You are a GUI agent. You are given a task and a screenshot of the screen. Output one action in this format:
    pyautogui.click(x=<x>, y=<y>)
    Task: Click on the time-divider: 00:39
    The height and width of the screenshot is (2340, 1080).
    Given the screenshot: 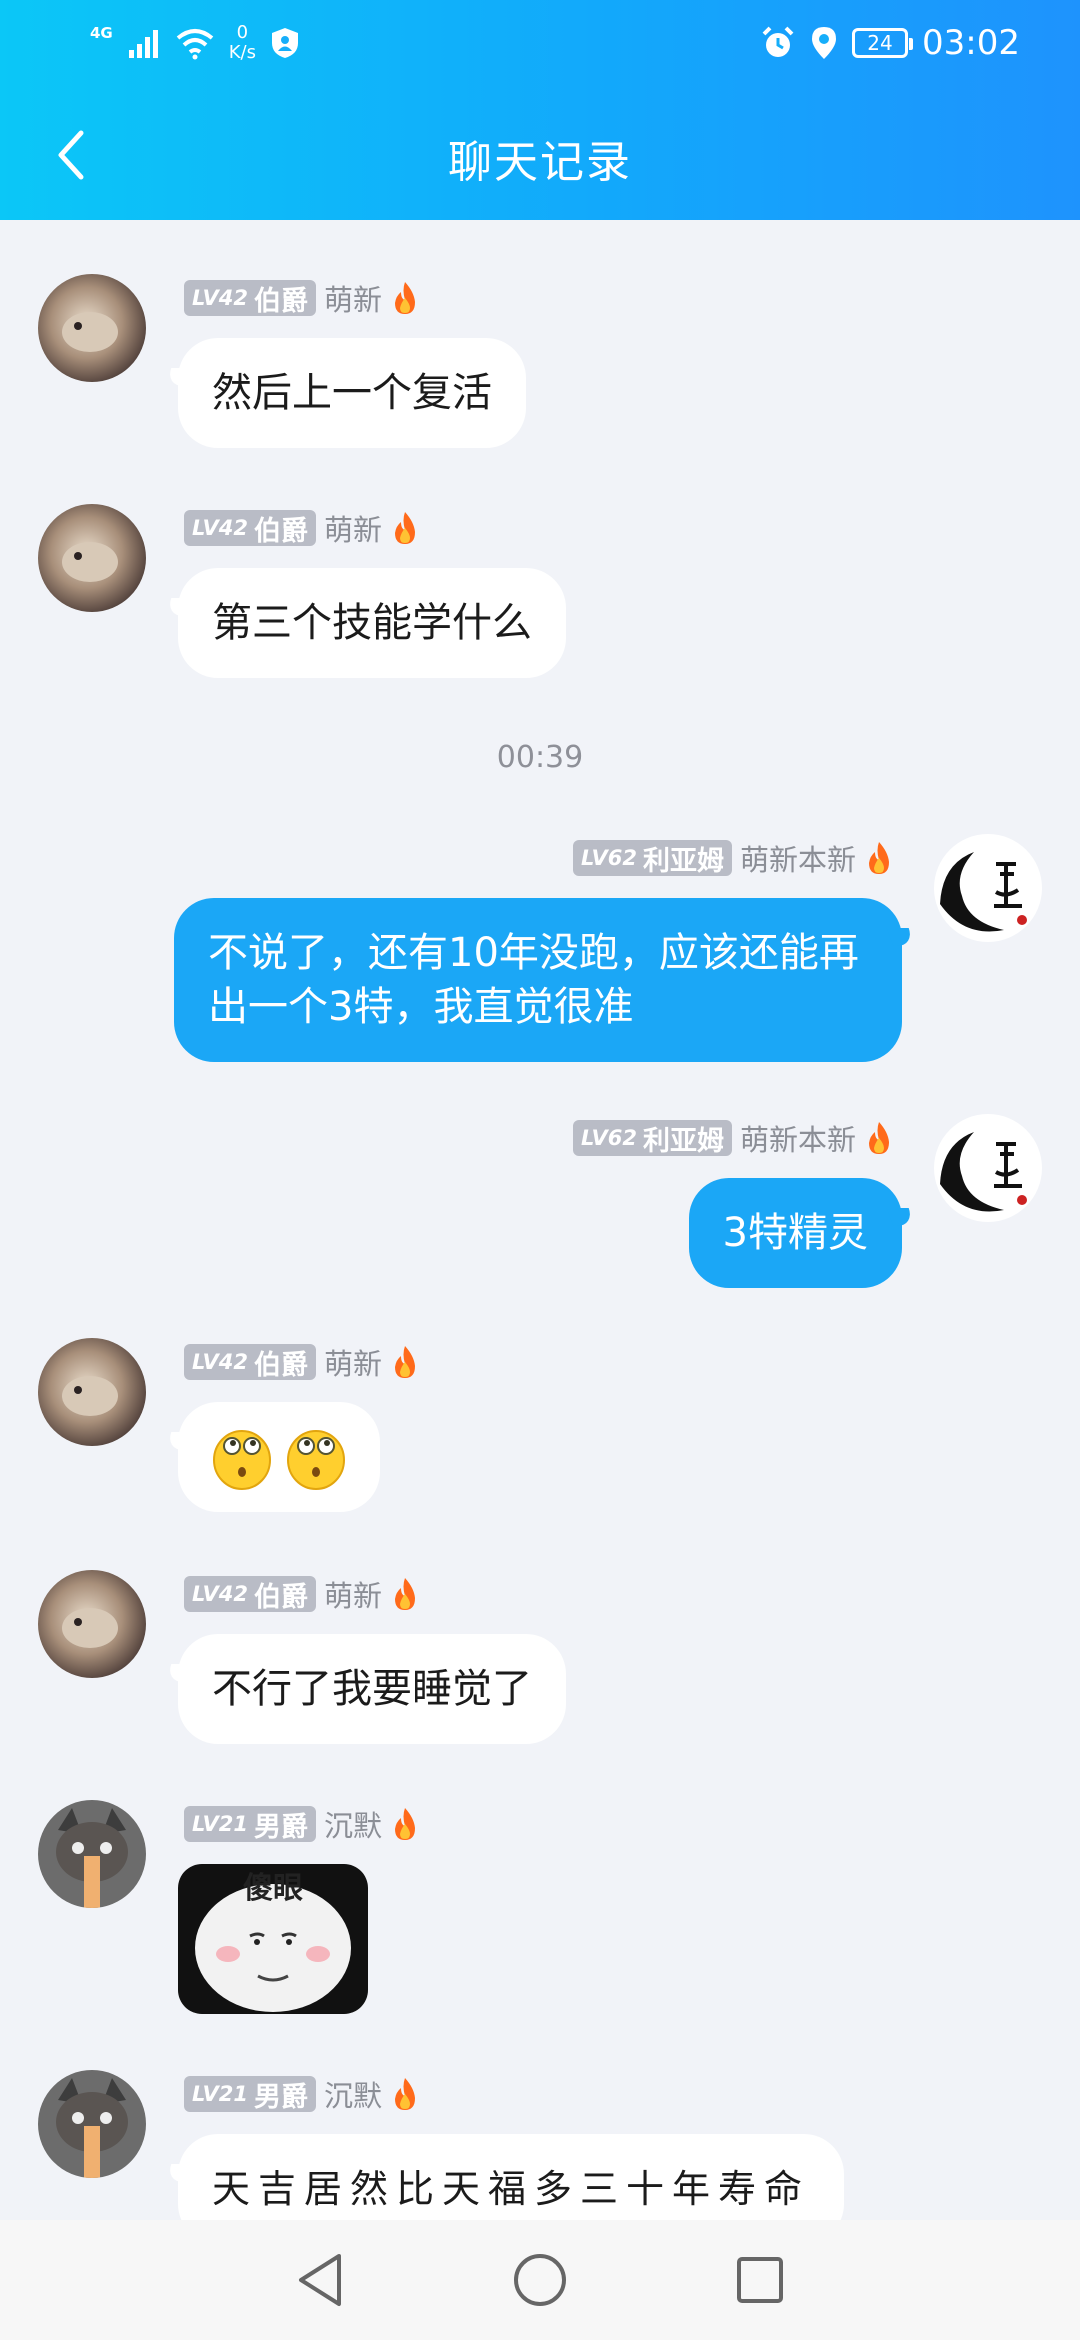 What is the action you would take?
    pyautogui.click(x=540, y=757)
    